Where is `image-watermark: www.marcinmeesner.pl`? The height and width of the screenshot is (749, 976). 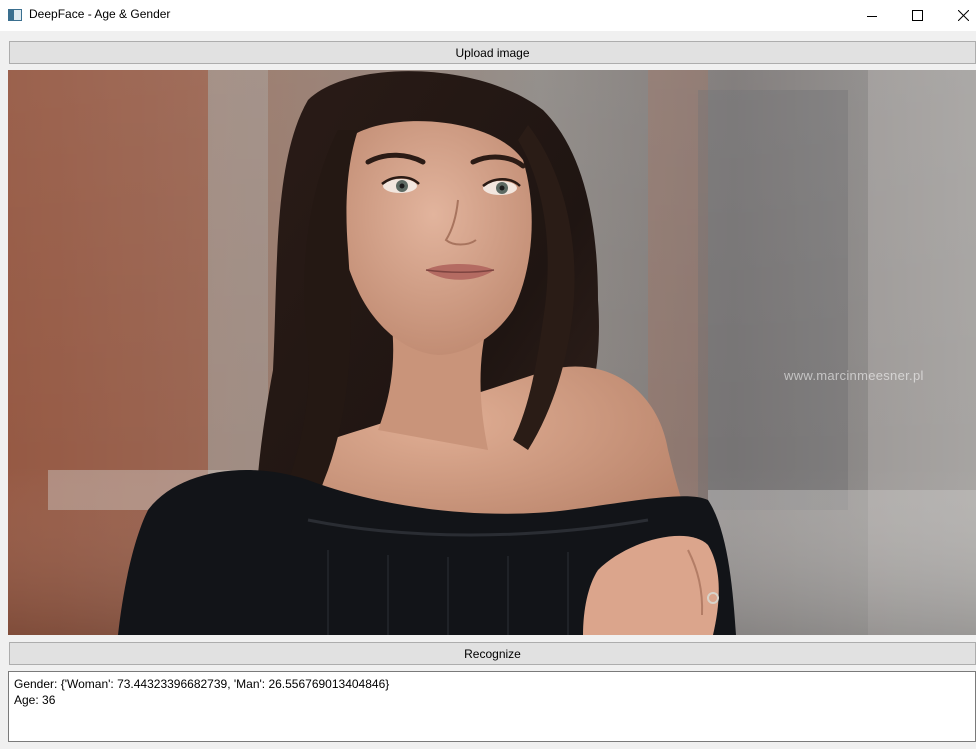
image-watermark: www.marcinmeesner.pl is located at coordinates (854, 375).